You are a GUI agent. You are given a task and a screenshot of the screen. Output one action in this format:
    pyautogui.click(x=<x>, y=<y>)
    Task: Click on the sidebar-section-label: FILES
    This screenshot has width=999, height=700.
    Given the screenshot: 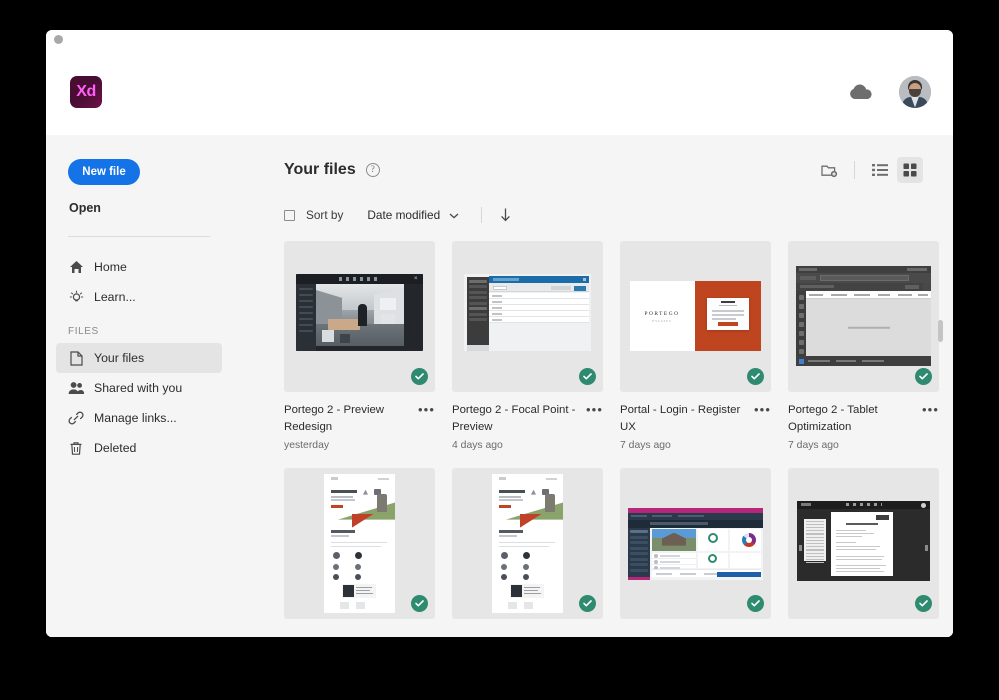 What is the action you would take?
    pyautogui.click(x=83, y=331)
    